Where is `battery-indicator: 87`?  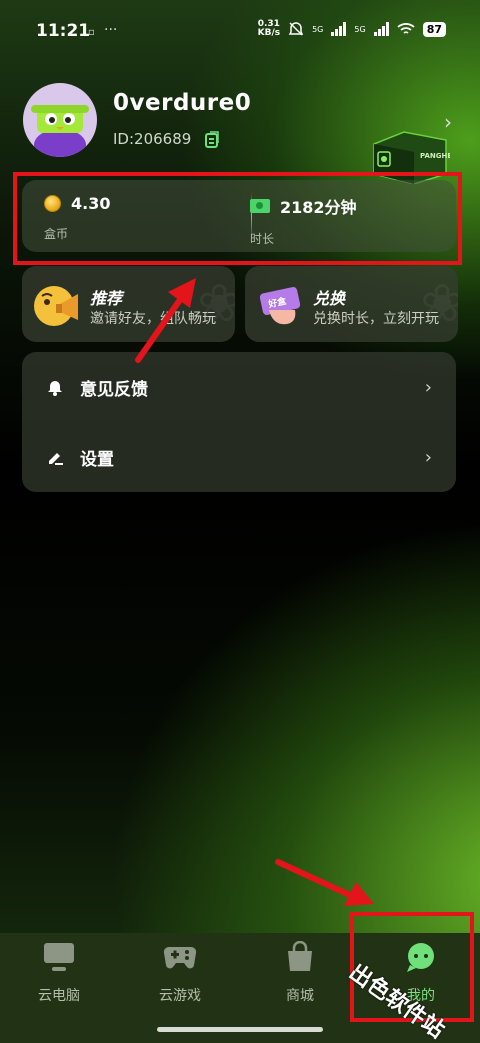 battery-indicator: 87 is located at coordinates (434, 29).